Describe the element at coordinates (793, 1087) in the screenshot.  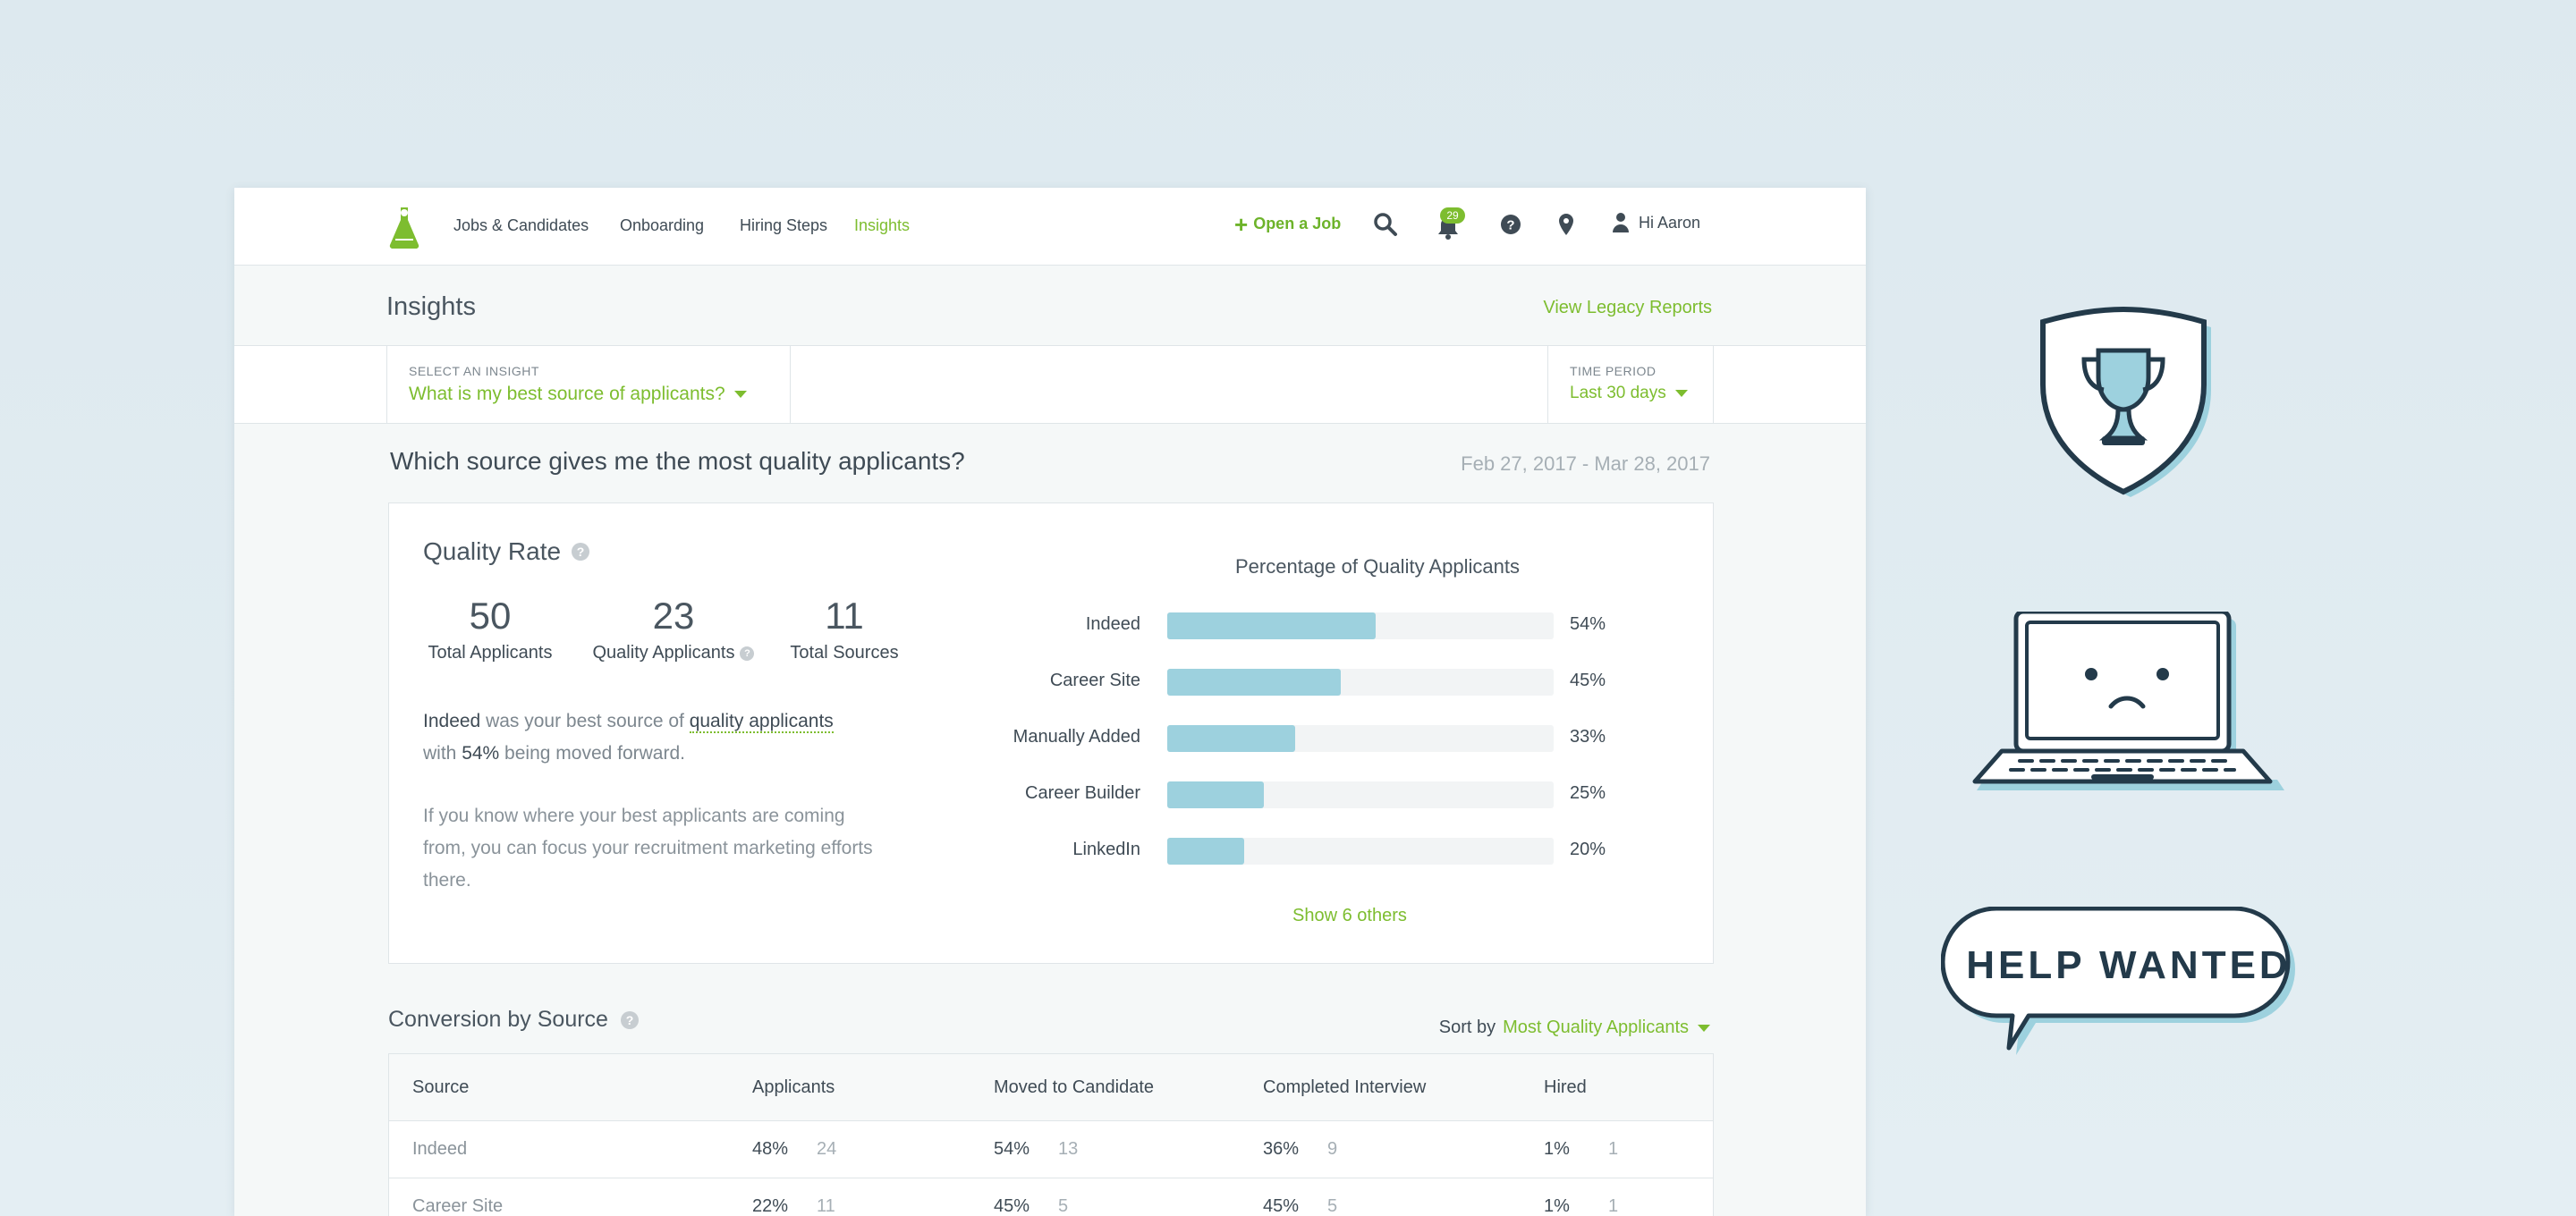
I see `column-header: Applicants` at that location.